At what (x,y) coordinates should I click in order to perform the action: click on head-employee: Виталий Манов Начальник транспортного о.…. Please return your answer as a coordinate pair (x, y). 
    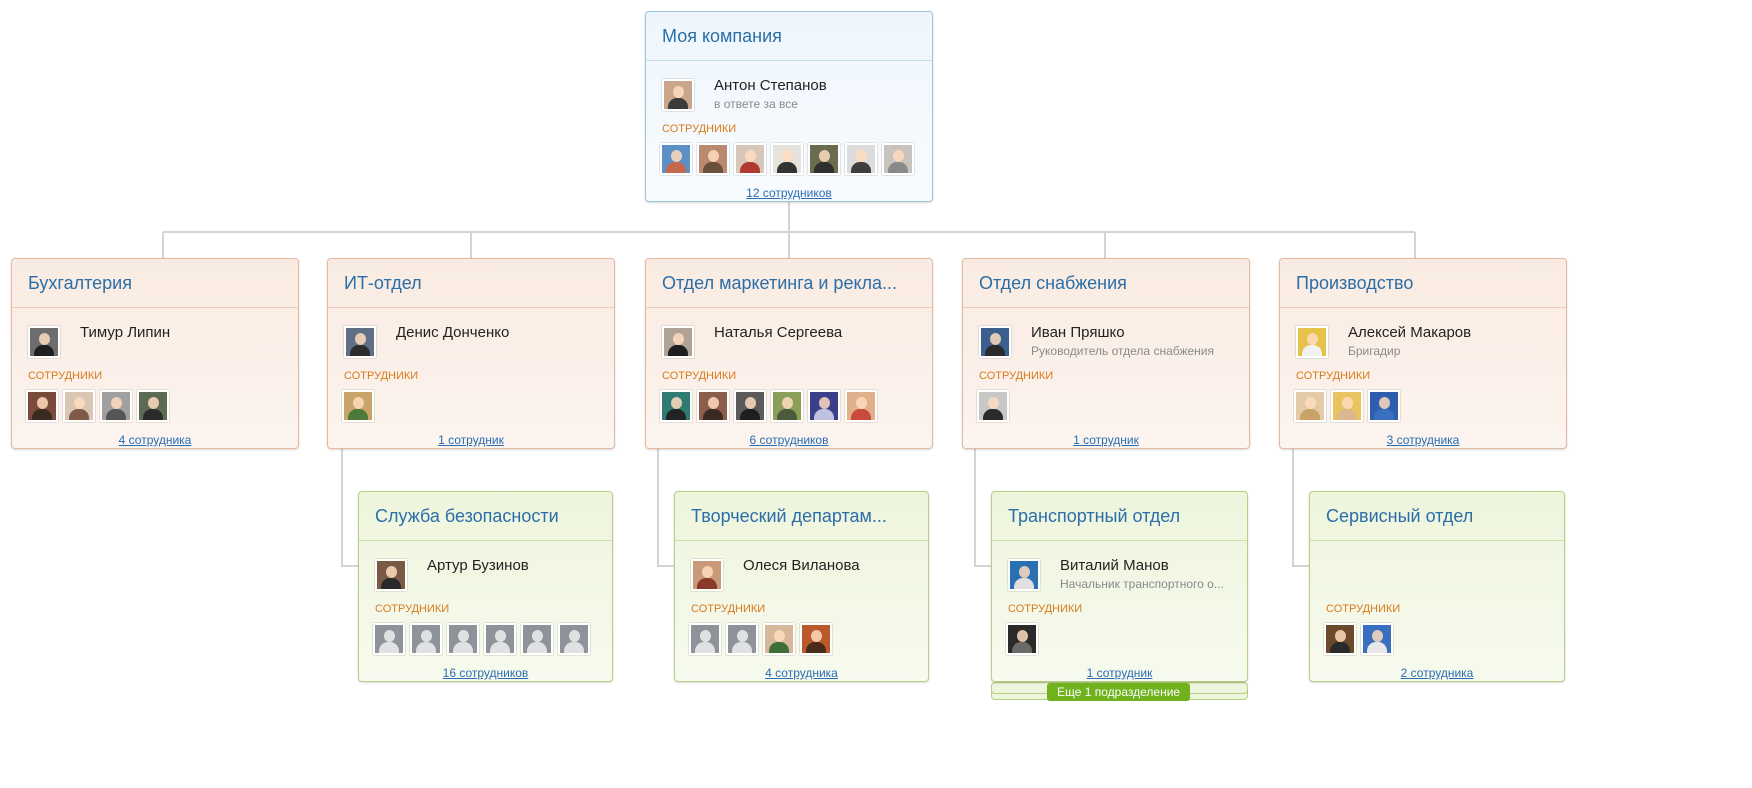
    Looking at the image, I should click on (1127, 577).